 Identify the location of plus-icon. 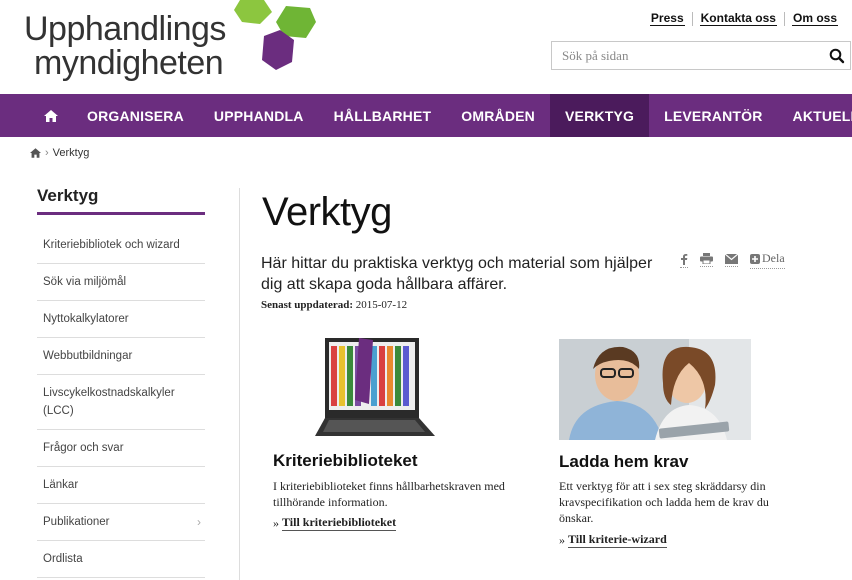
(755, 258).